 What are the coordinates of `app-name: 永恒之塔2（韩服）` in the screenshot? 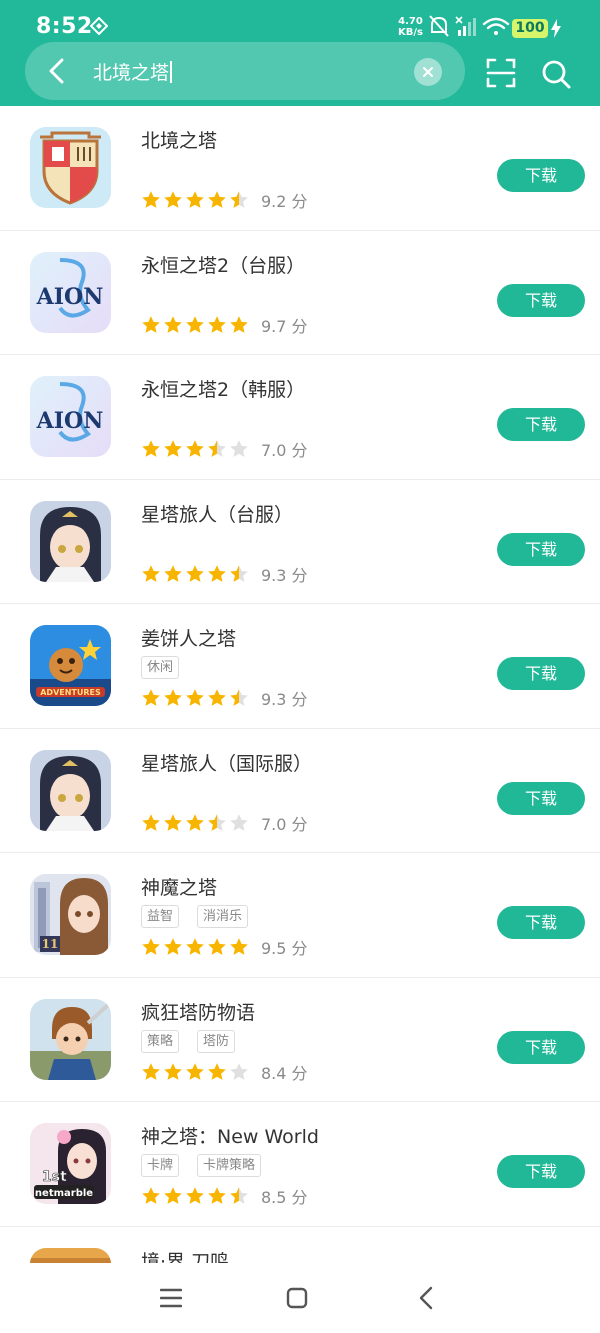 It's located at (223, 388).